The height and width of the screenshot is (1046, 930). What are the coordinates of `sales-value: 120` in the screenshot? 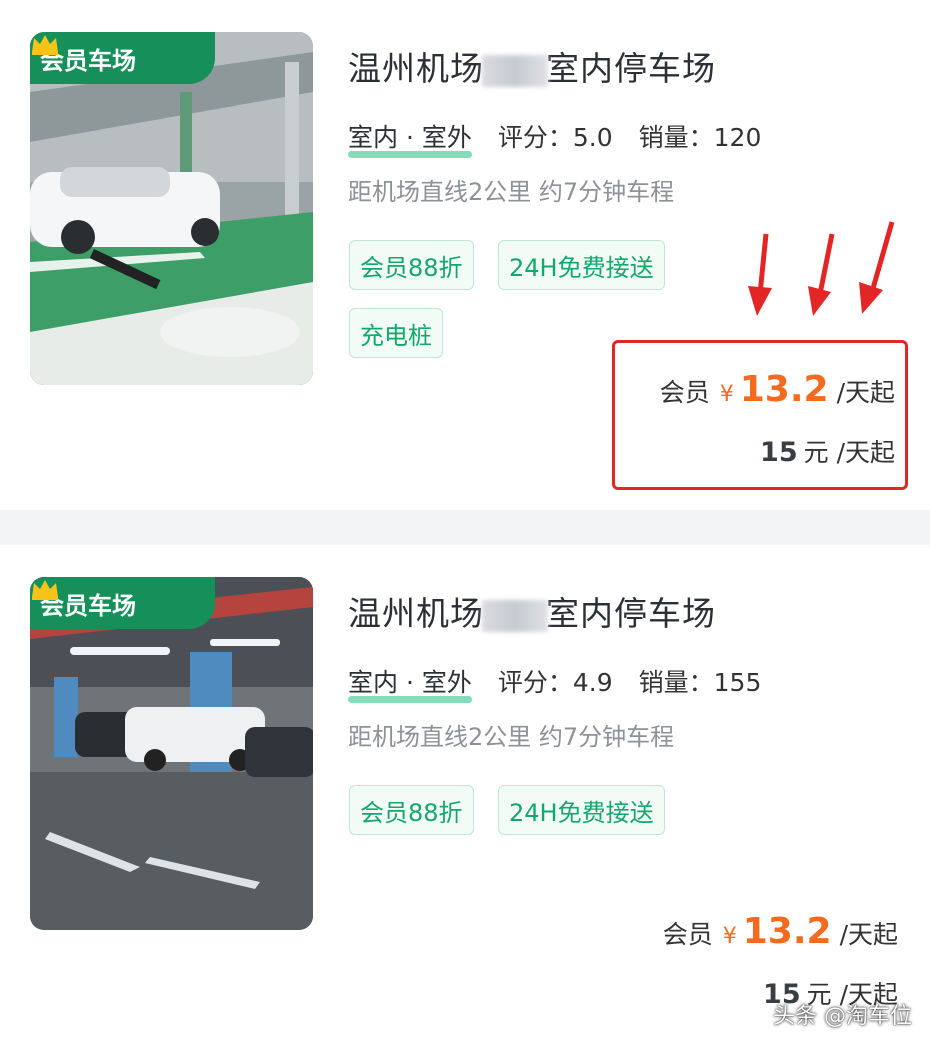 It's located at (737, 137).